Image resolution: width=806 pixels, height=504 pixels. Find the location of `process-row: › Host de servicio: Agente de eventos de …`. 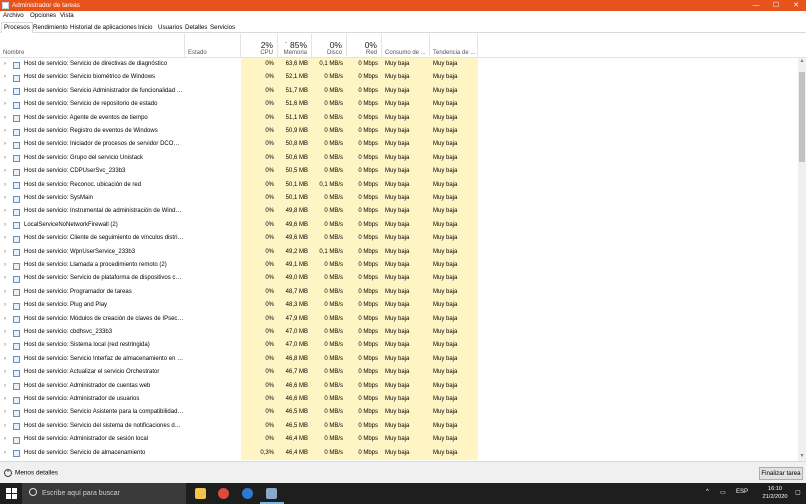

process-row: › Host de servicio: Agente de eventos de … is located at coordinates (399, 118).